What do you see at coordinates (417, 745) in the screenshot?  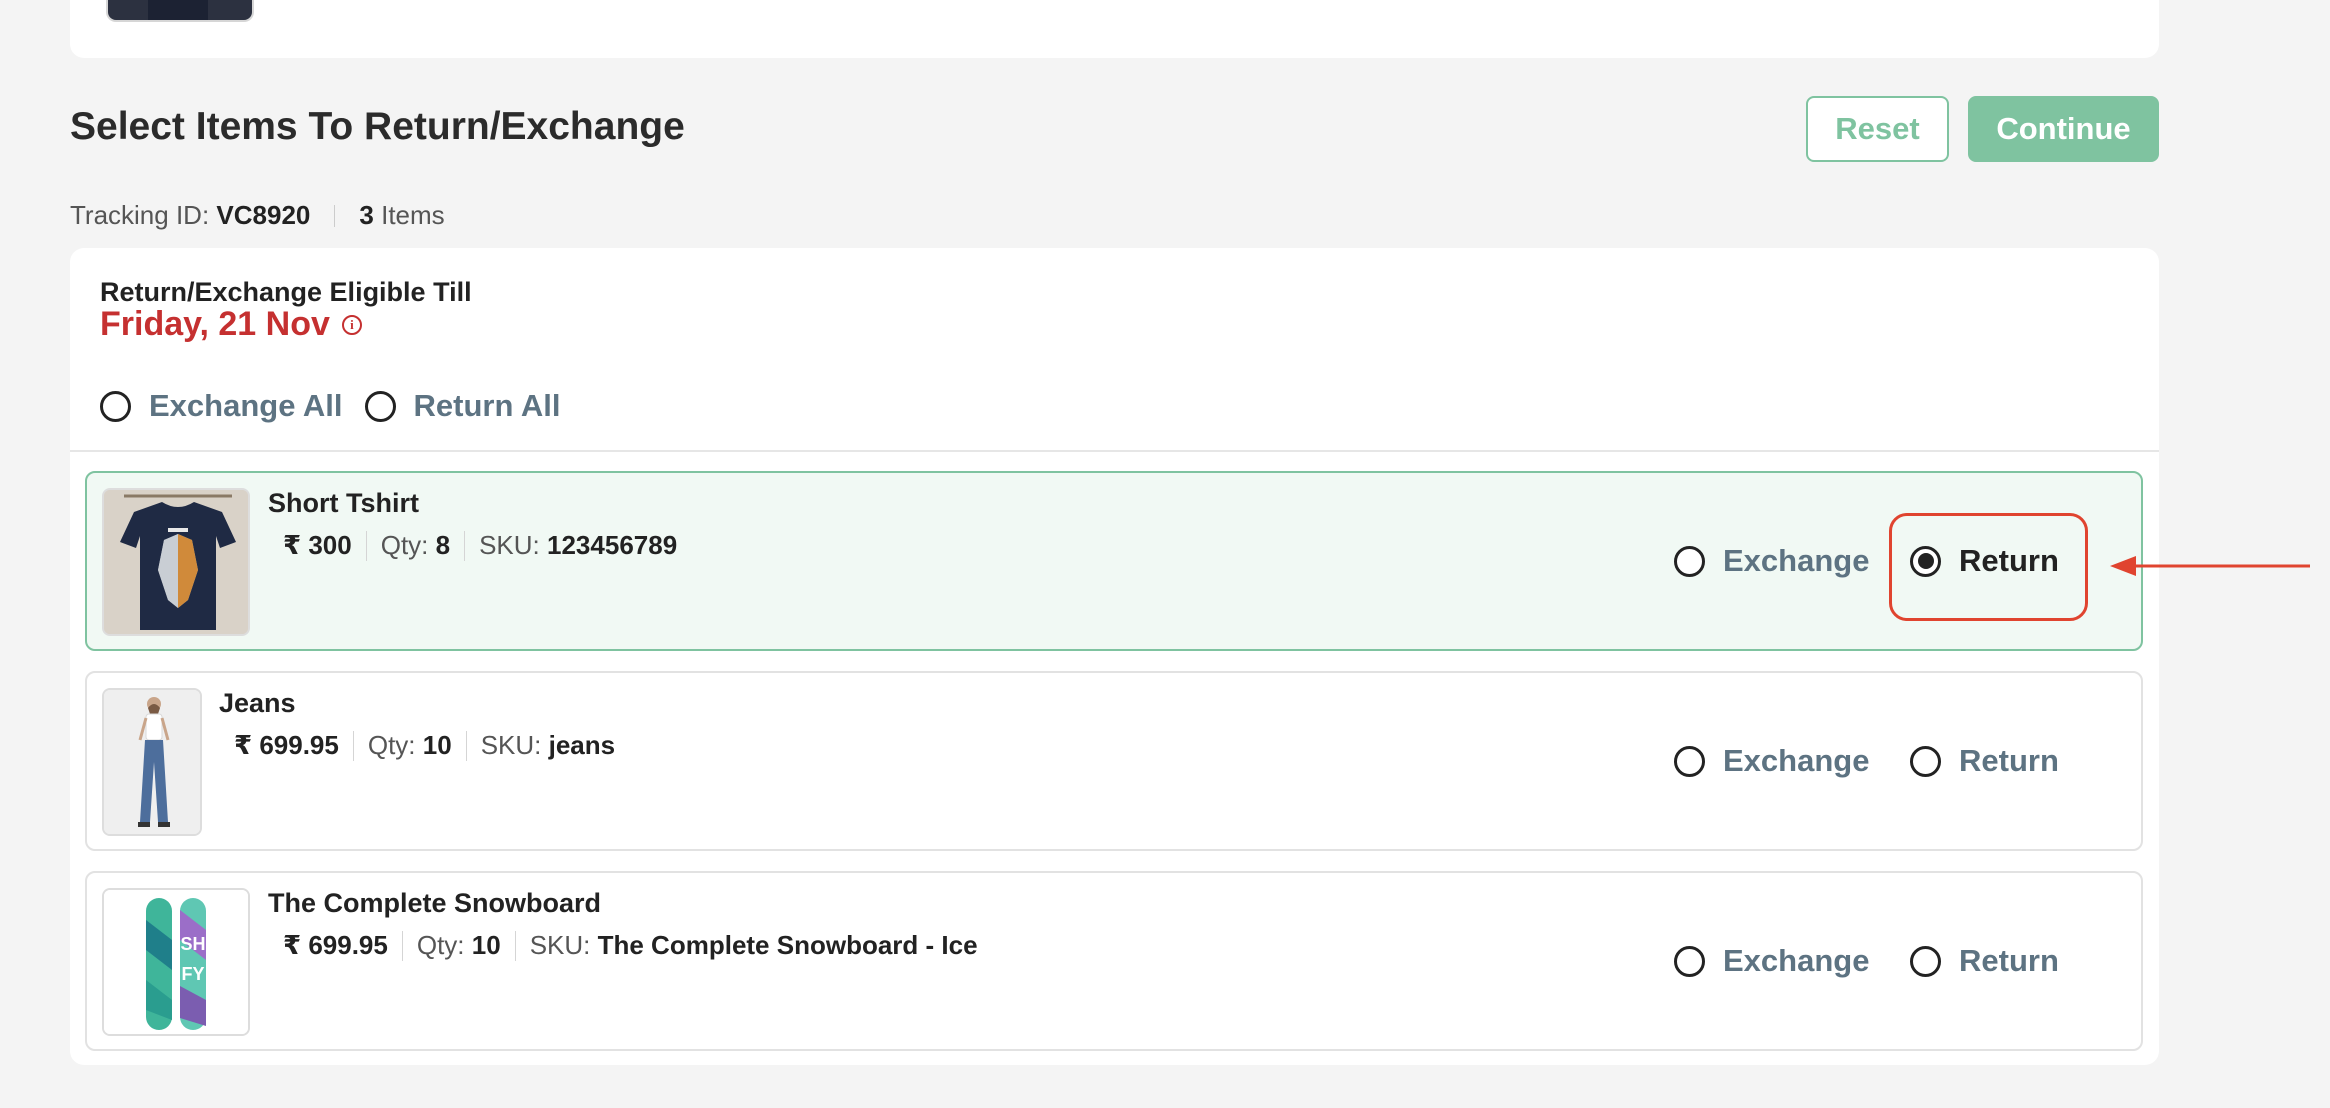 I see `item-meta: ₹ 699.95 Qty: 10 SKU: jeans` at bounding box center [417, 745].